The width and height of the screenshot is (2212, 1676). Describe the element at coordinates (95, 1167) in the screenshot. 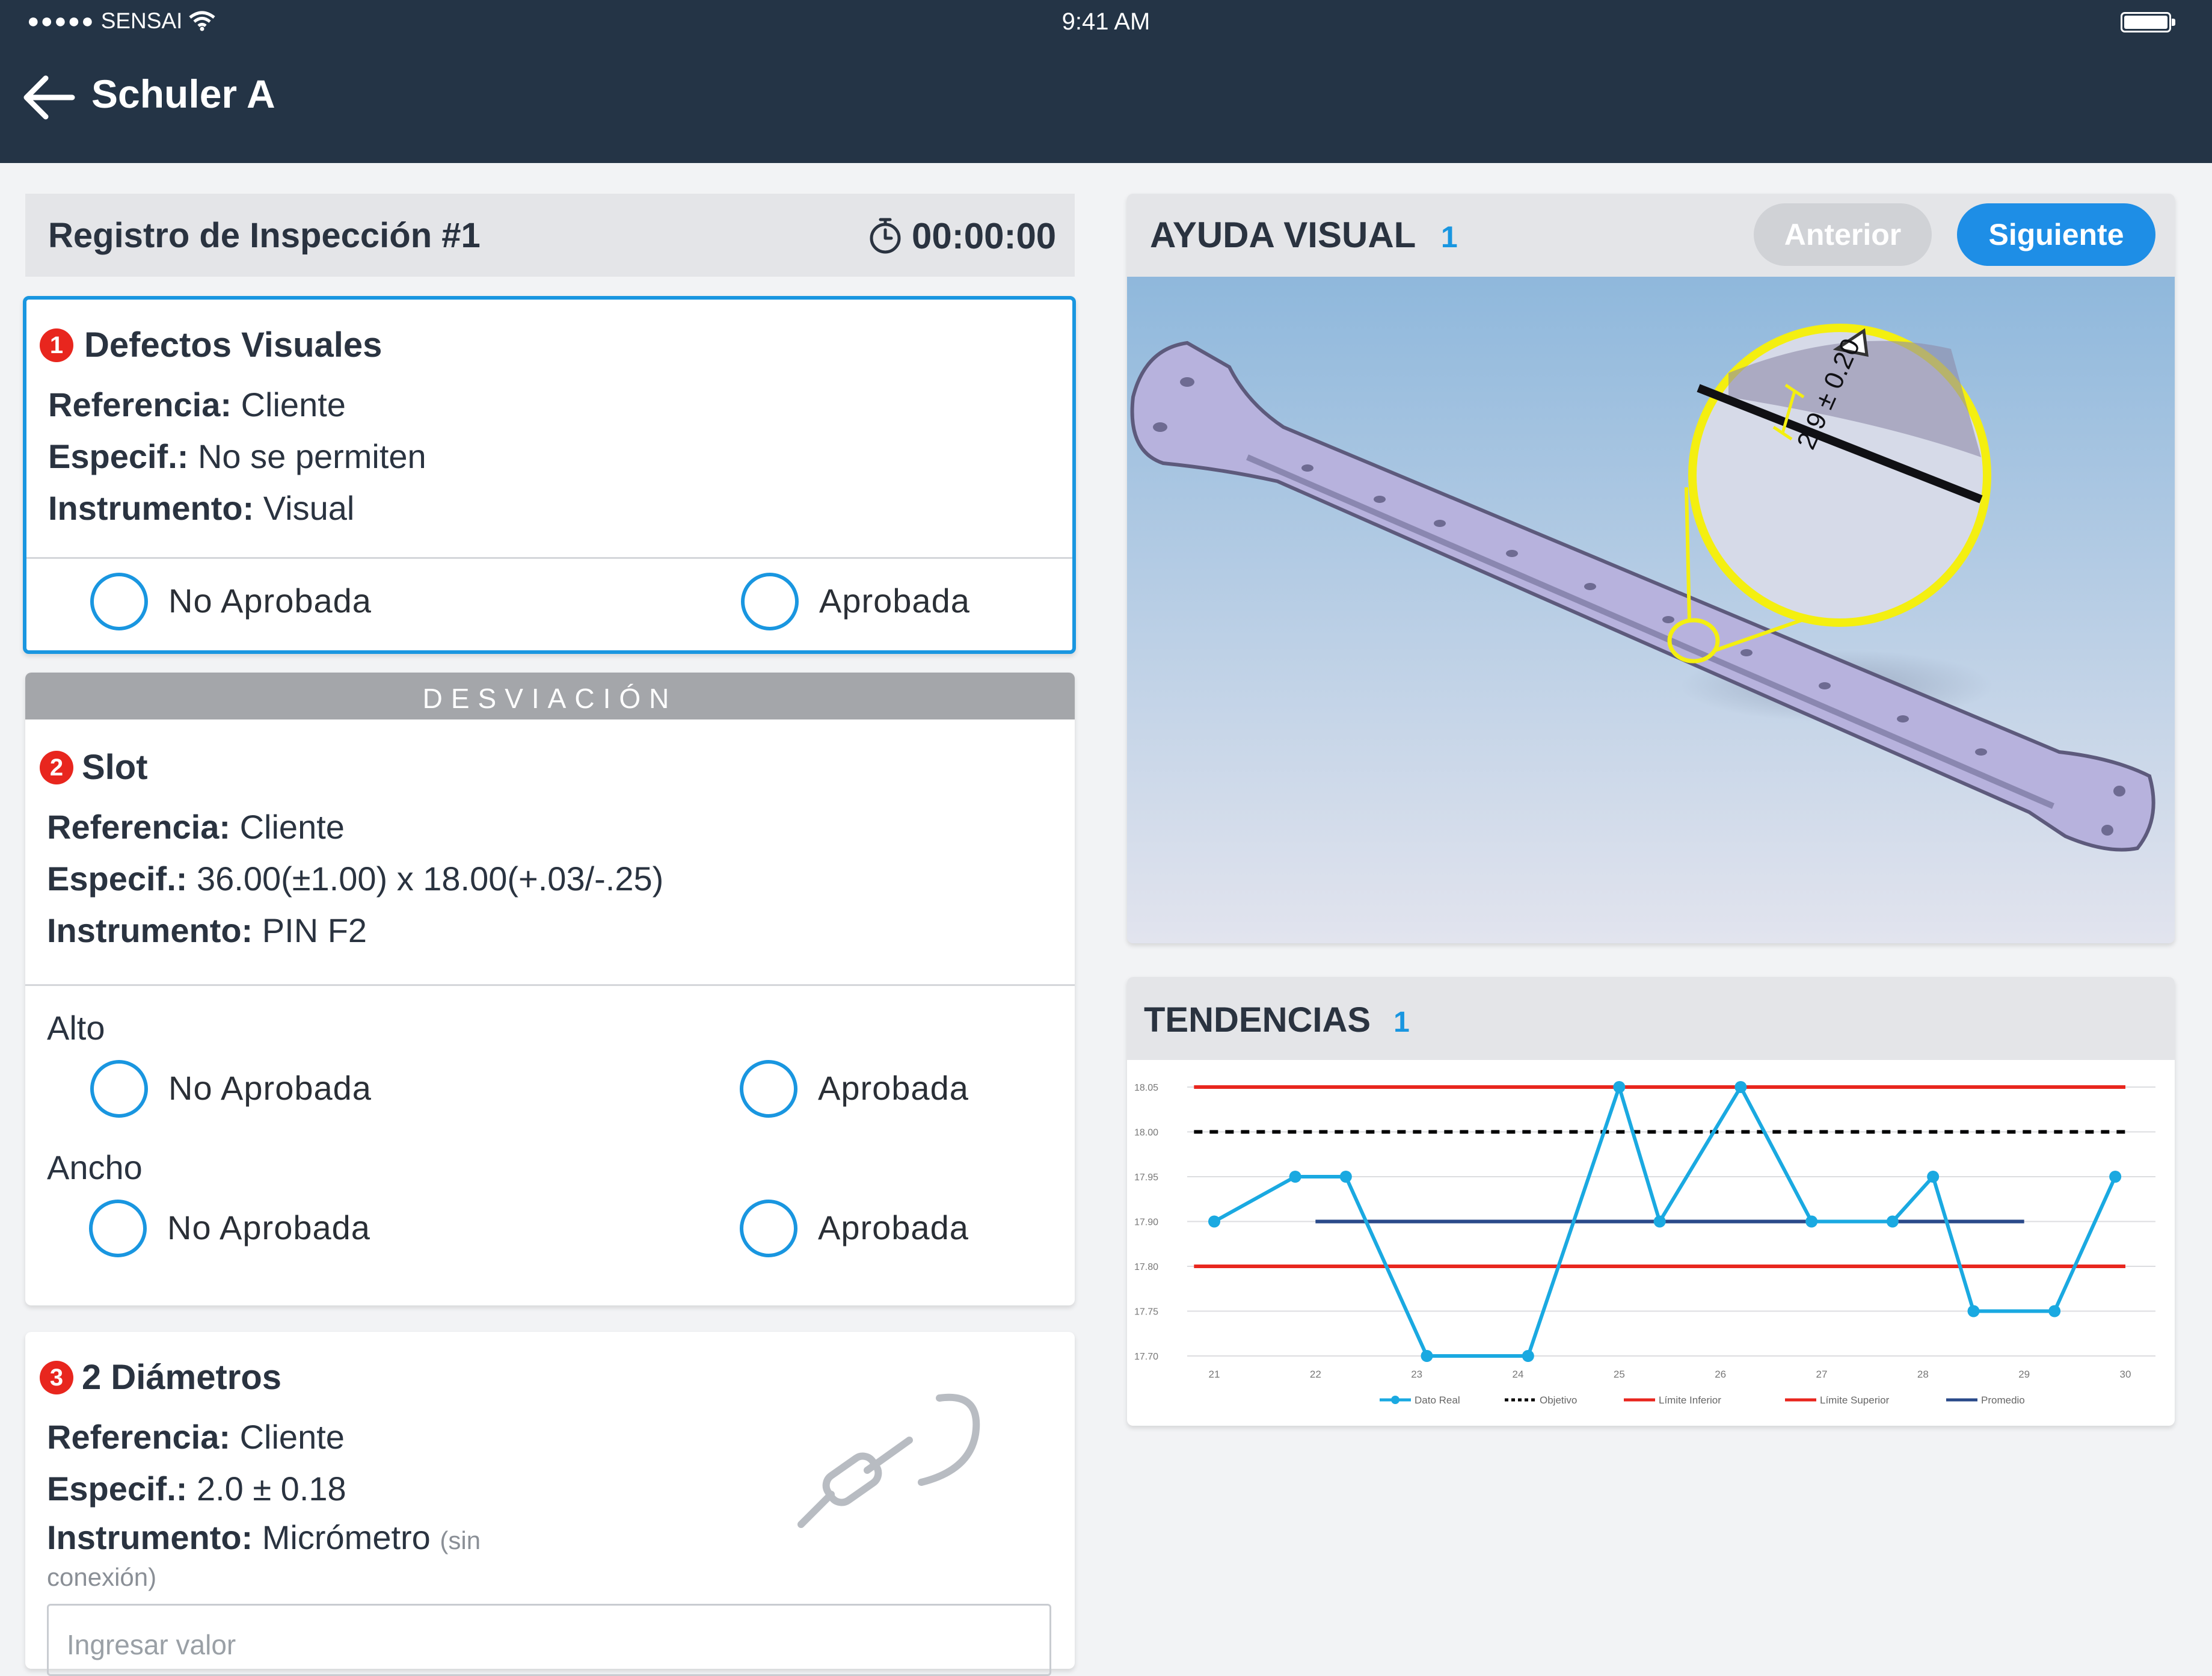

I see `ancho-label: Ancho` at that location.